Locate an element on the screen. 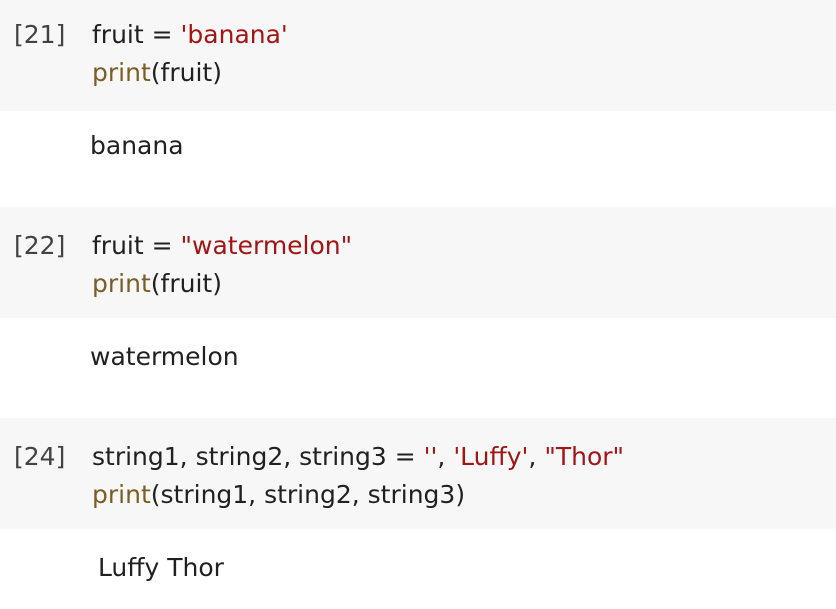 This screenshot has width=836, height=609. code-string: 'Luffy' is located at coordinates (491, 456).